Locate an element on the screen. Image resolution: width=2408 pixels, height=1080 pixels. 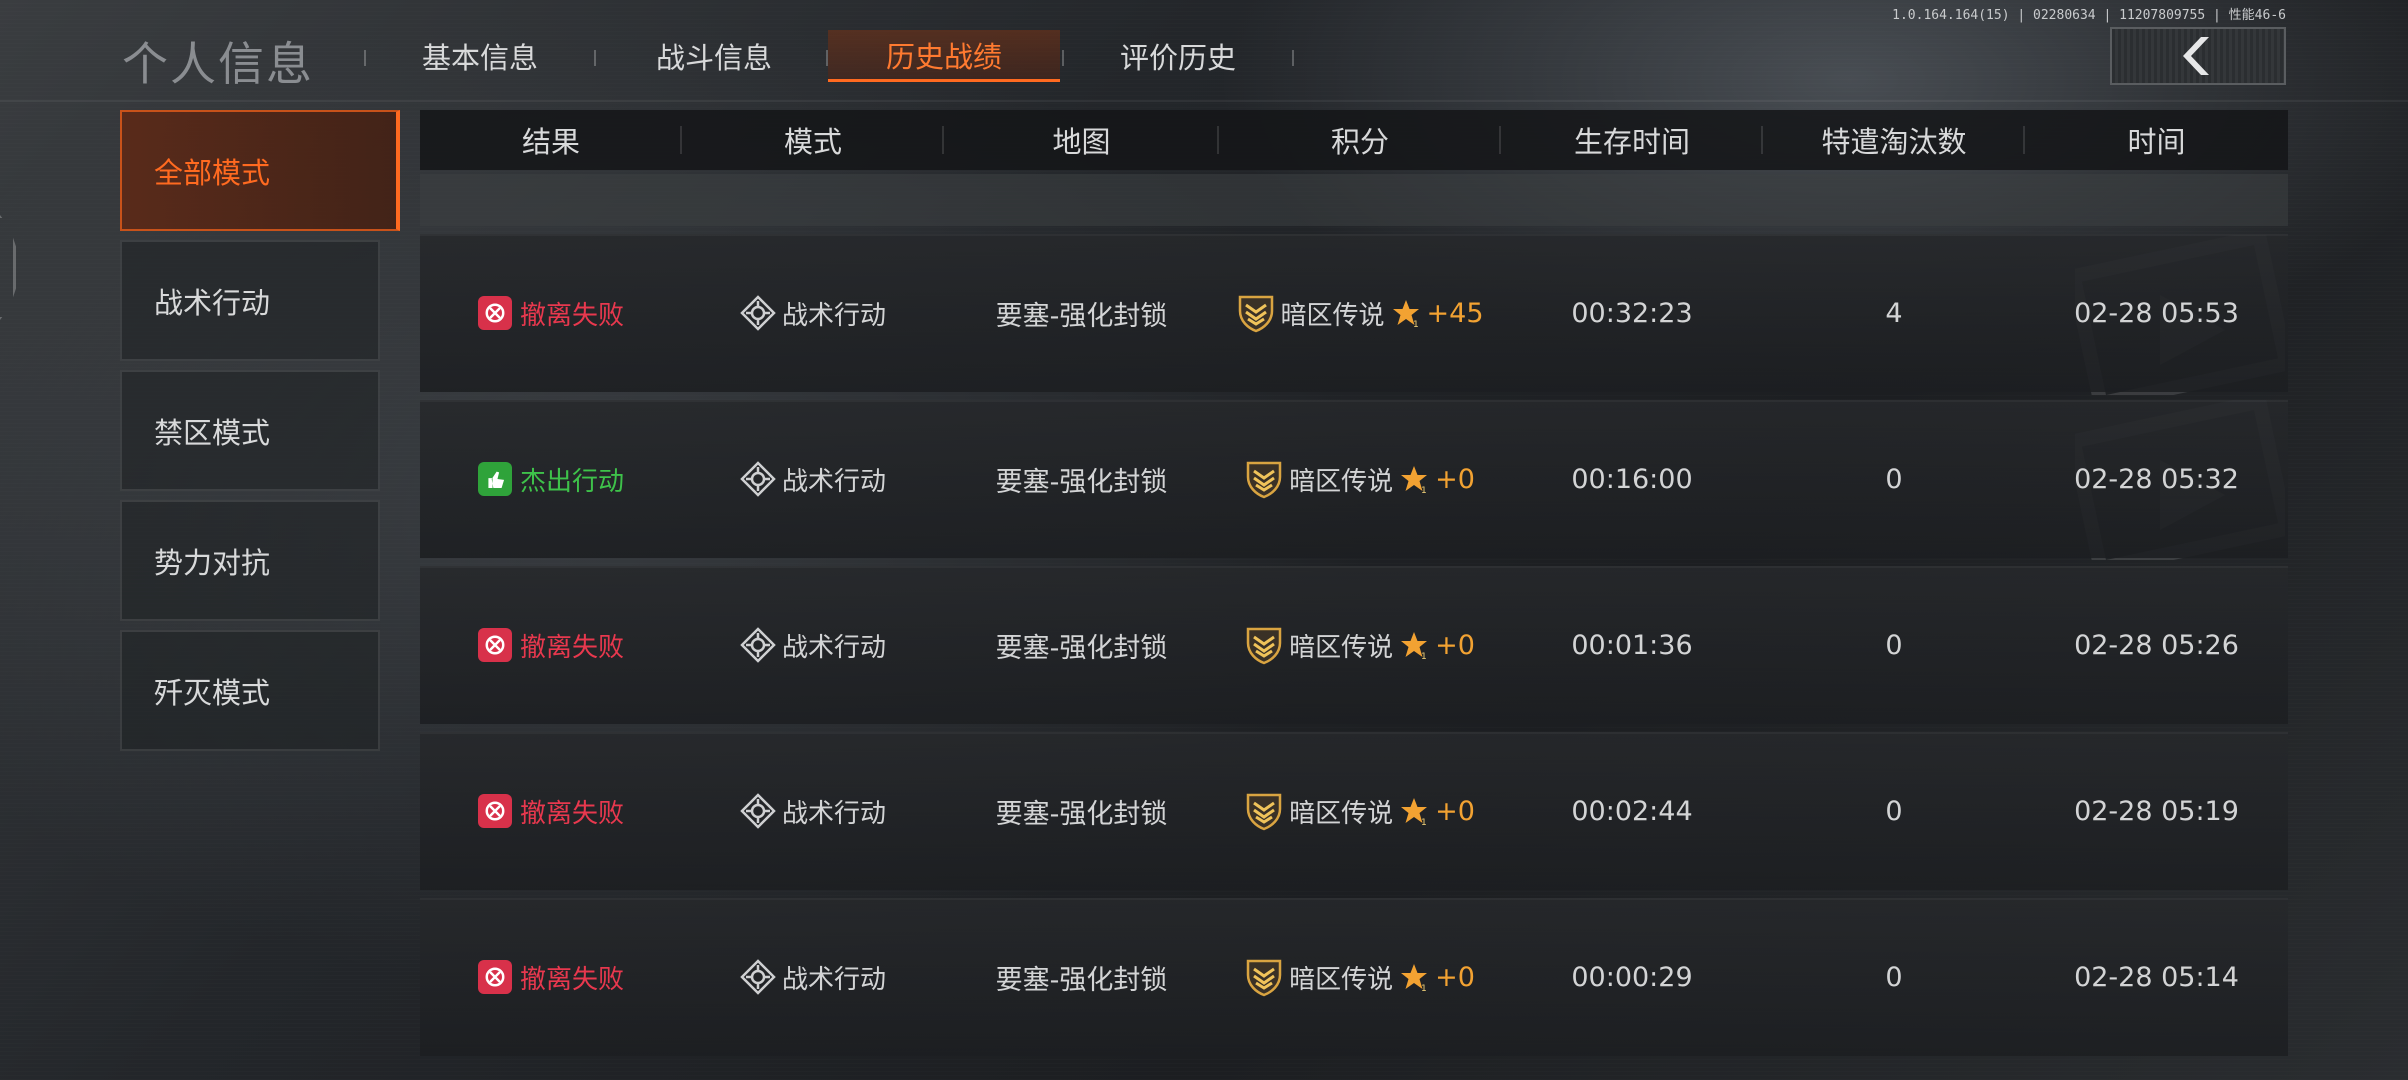
sidebar-item-restricted-zone: 禁区模式 is located at coordinates (250, 430).